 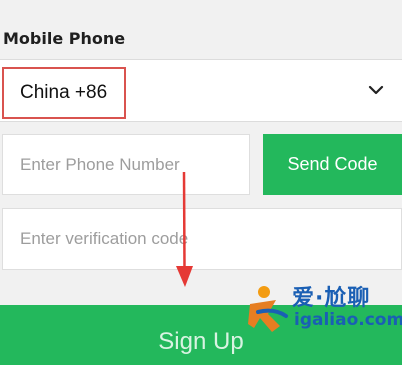 What do you see at coordinates (331, 298) in the screenshot?
I see `watermark-brand: 爱·尬聊` at bounding box center [331, 298].